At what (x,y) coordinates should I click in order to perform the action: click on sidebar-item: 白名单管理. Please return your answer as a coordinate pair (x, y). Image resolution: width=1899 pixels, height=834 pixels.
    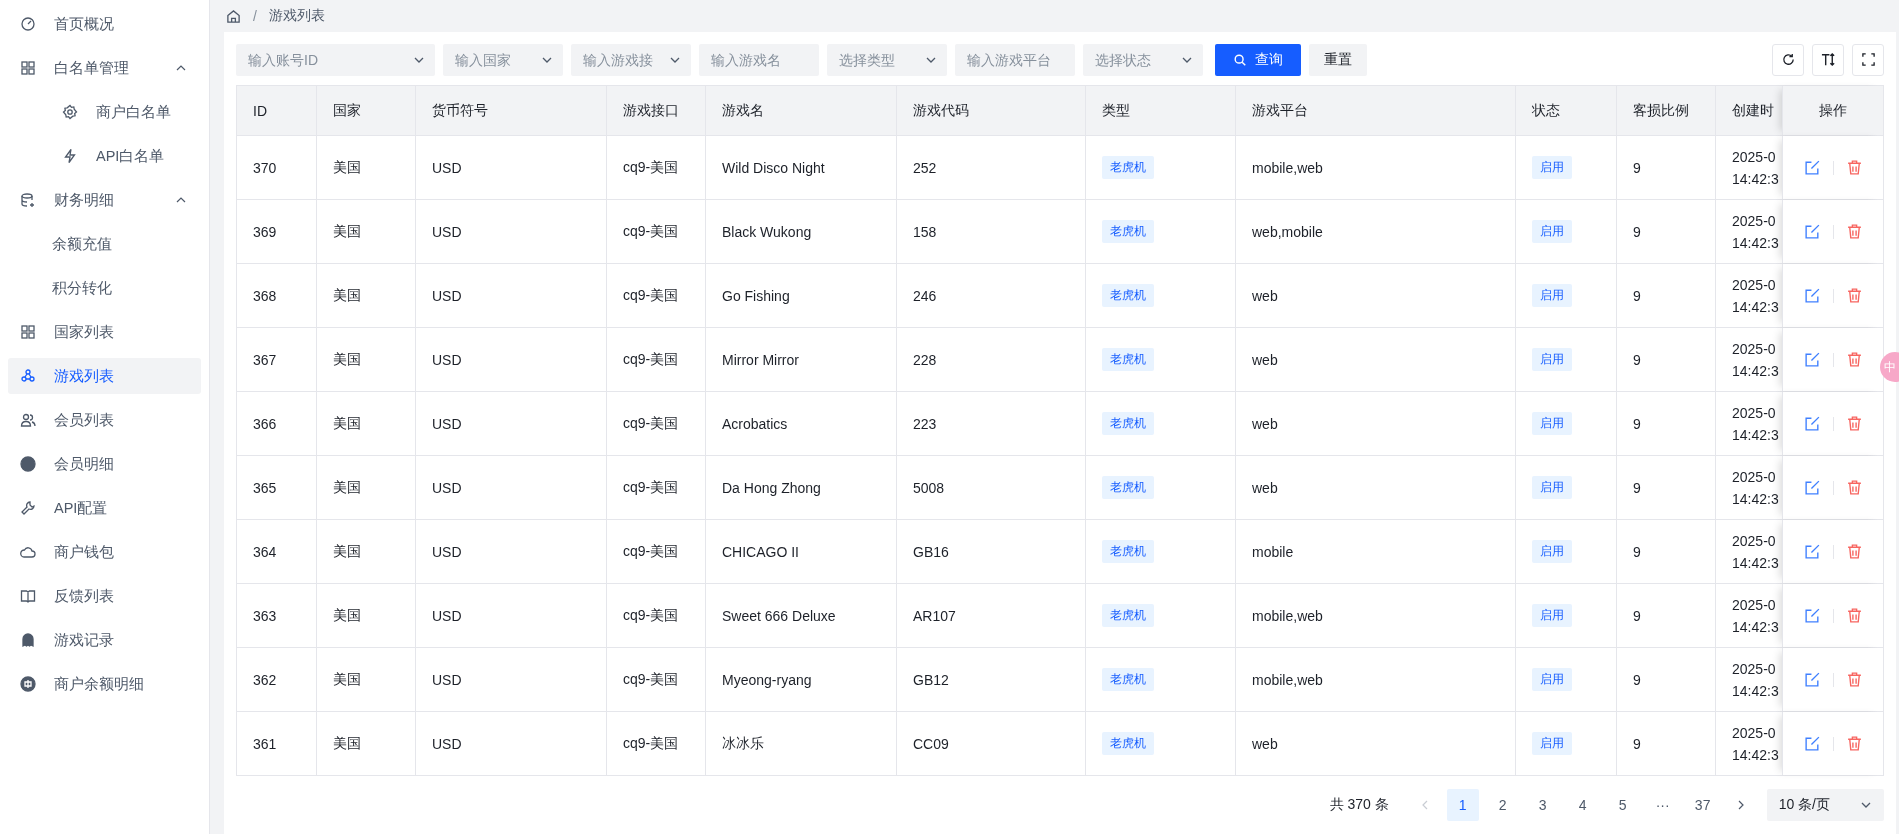
    Looking at the image, I should click on (104, 68).